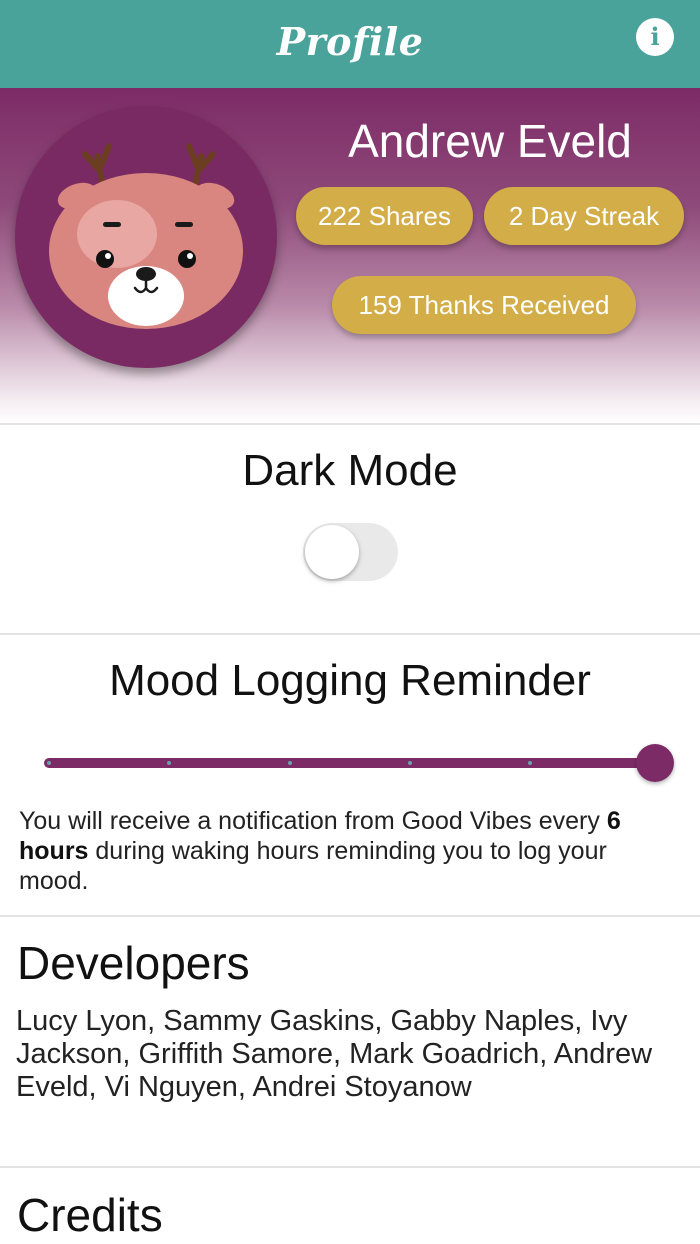 This screenshot has width=700, height=1244. I want to click on reminder-title: Mood Logging Reminder, so click(350, 680).